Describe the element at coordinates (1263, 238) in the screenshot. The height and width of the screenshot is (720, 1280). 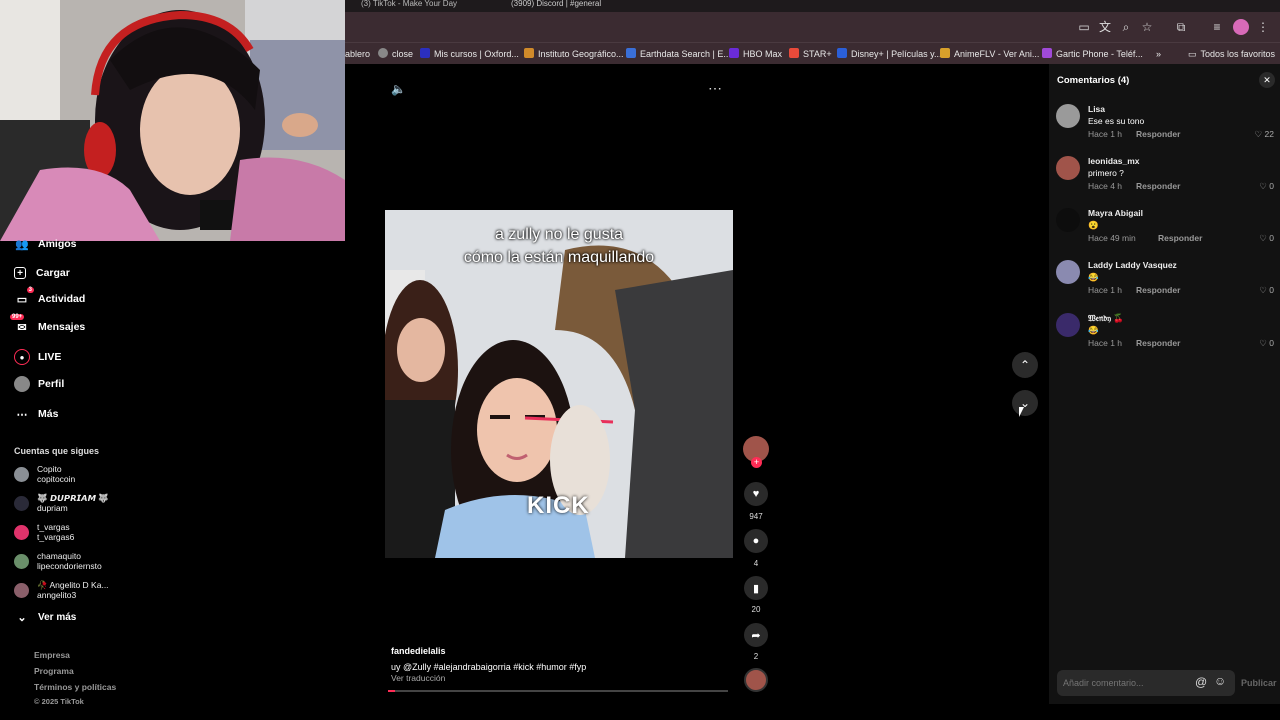
I see `heart-outline-icon: ♡` at that location.